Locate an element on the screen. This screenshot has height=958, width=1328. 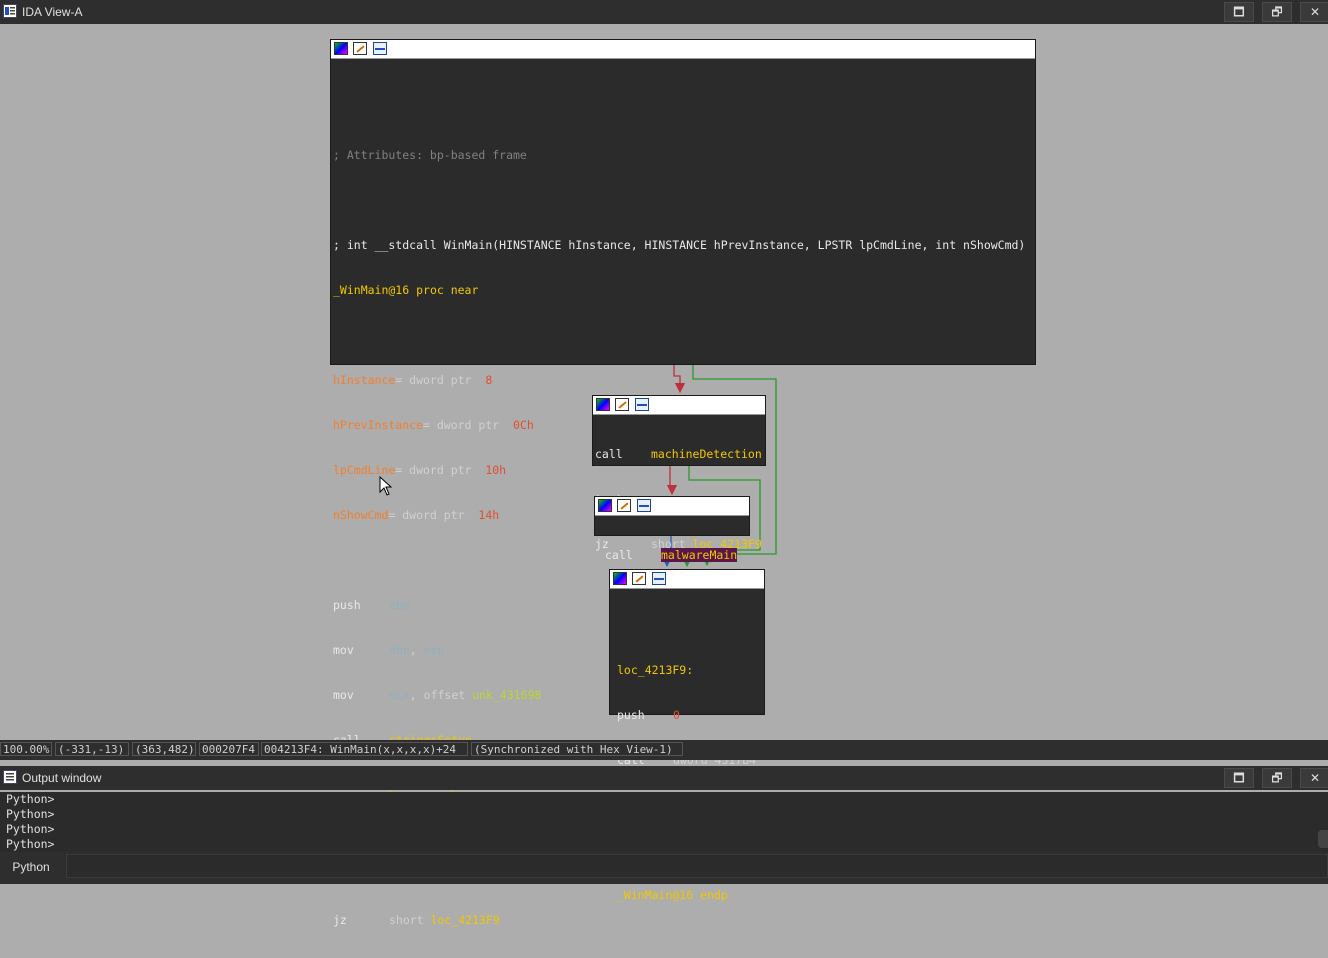
instruction-line: push 0 is located at coordinates (648, 715).